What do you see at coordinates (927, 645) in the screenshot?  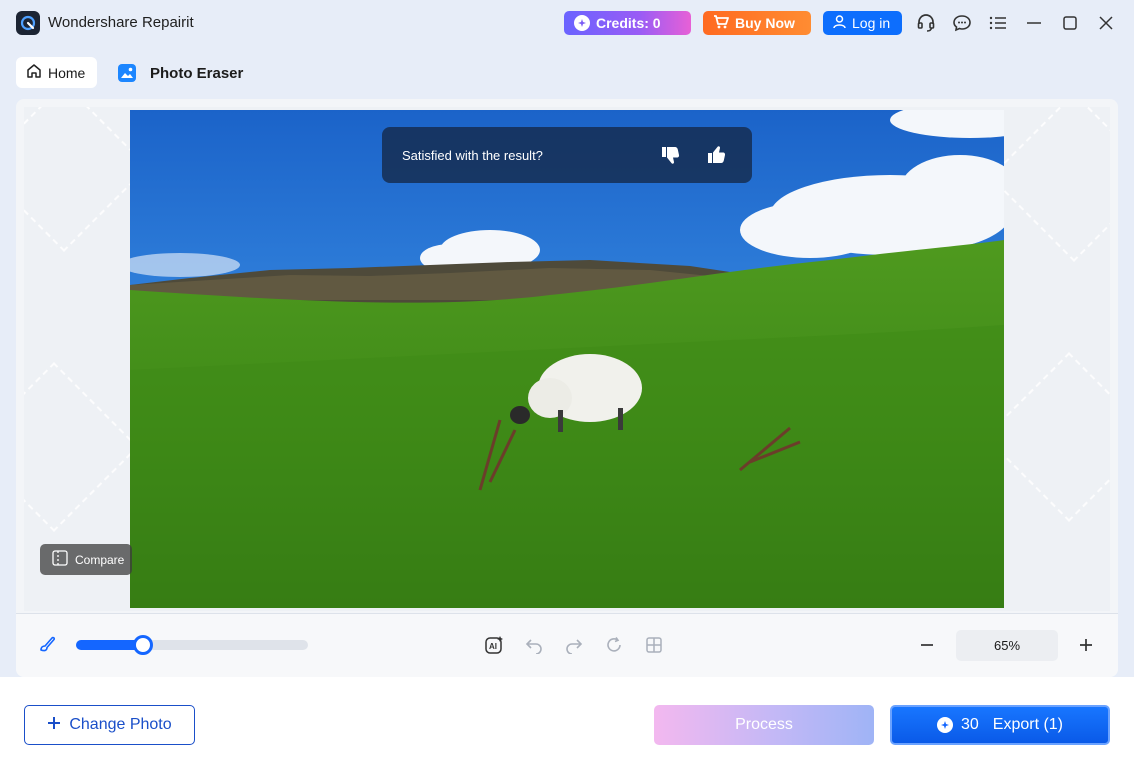 I see `zoom-out-icon` at bounding box center [927, 645].